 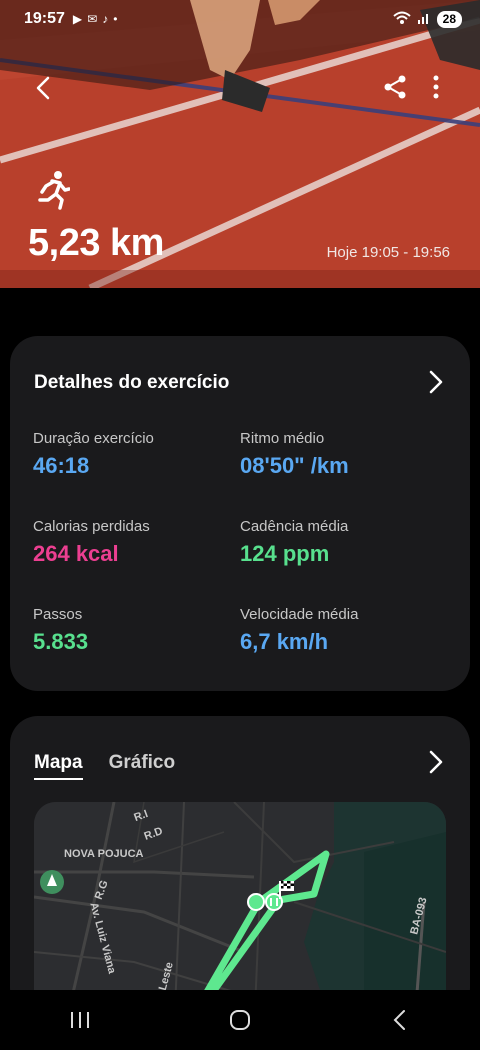 What do you see at coordinates (294, 465) in the screenshot?
I see `stat-value: 08'50" /km` at bounding box center [294, 465].